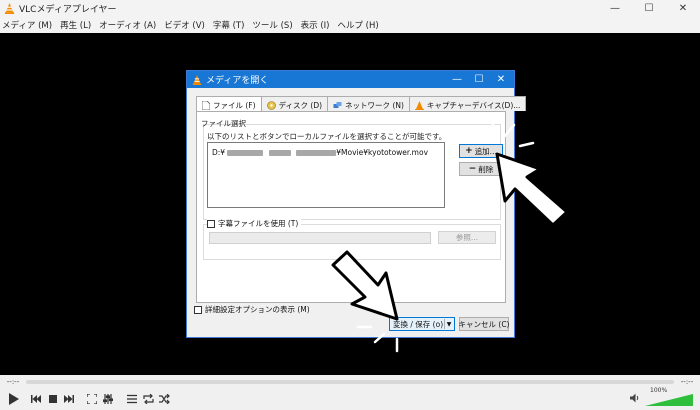 Image resolution: width=700 pixels, height=410 pixels. What do you see at coordinates (75, 25) in the screenshot?
I see `menu-playback: 再生 (L)` at bounding box center [75, 25].